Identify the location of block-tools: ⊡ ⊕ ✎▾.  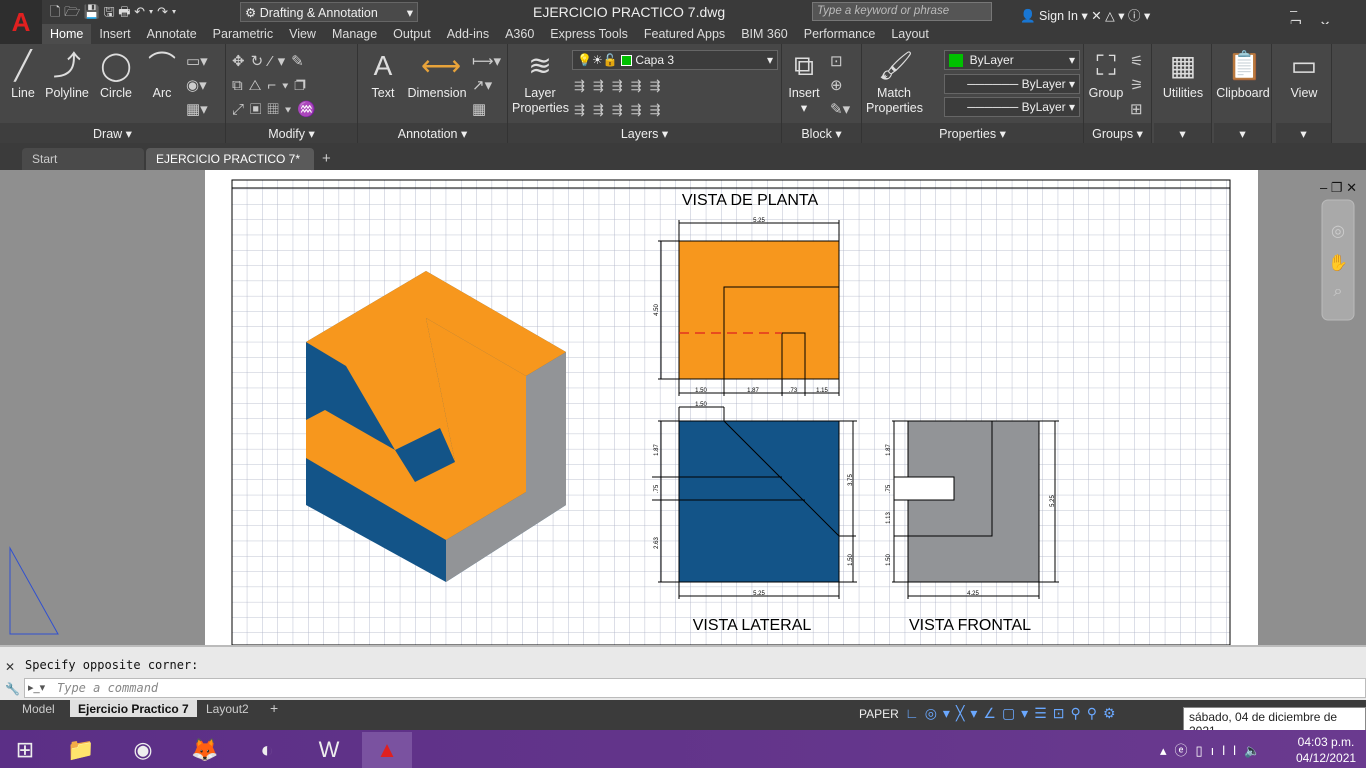
(840, 86).